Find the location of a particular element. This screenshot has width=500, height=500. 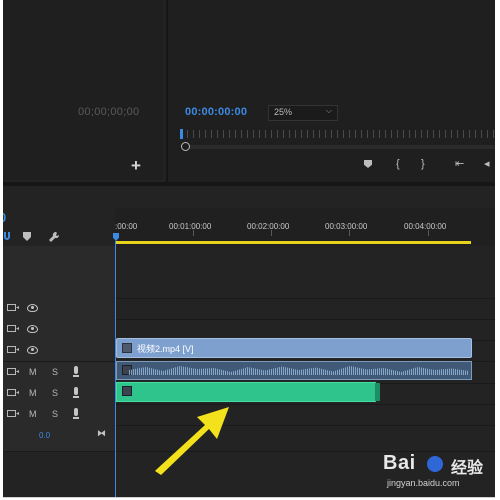

ruler-label: 00:04:00:00 is located at coordinates (425, 226).